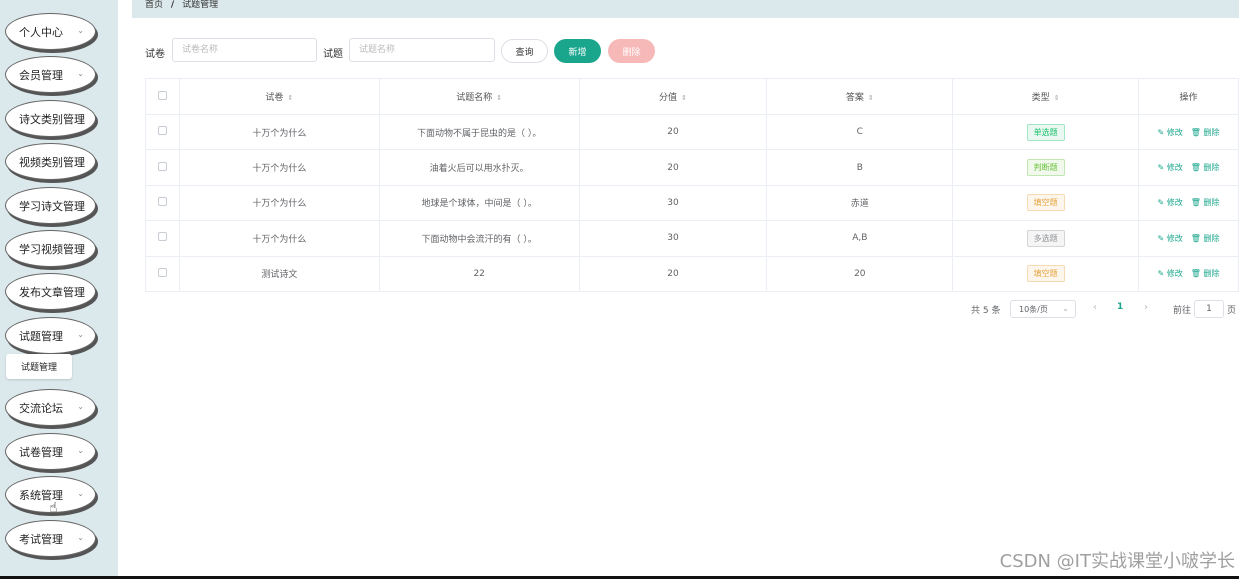  I want to click on cell-type: 填空题, so click(1046, 273).